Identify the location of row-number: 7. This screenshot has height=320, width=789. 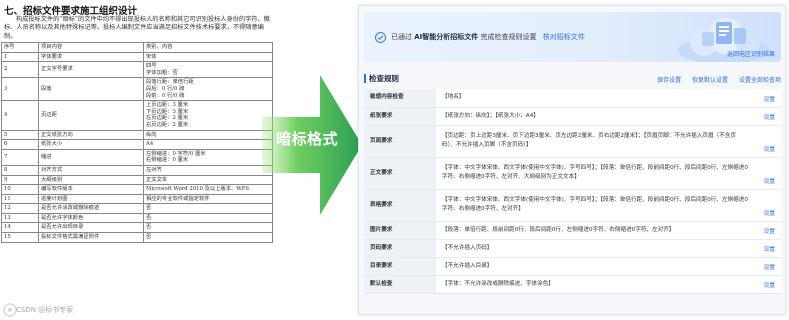
(20, 157).